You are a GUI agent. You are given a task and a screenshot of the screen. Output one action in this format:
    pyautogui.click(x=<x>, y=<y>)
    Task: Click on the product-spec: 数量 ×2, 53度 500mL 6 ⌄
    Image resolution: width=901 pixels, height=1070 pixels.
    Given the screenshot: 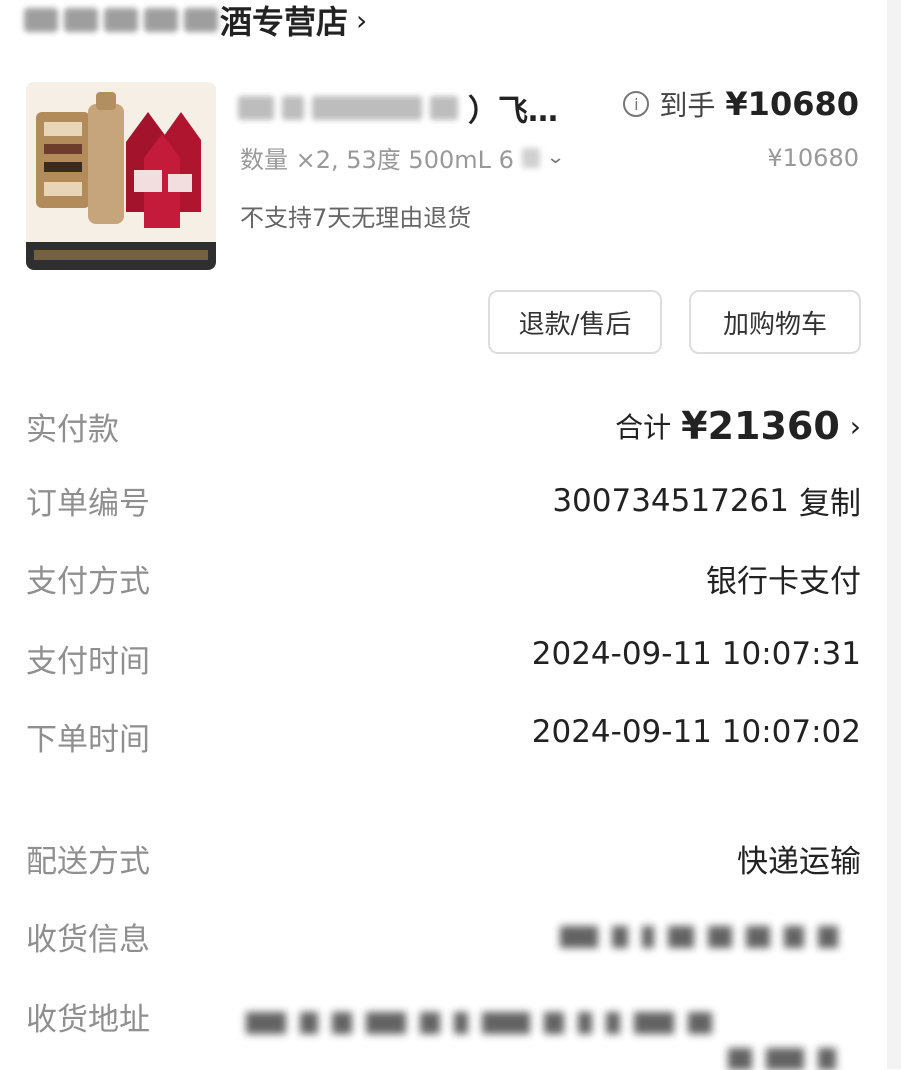 What is the action you would take?
    pyautogui.click(x=403, y=157)
    